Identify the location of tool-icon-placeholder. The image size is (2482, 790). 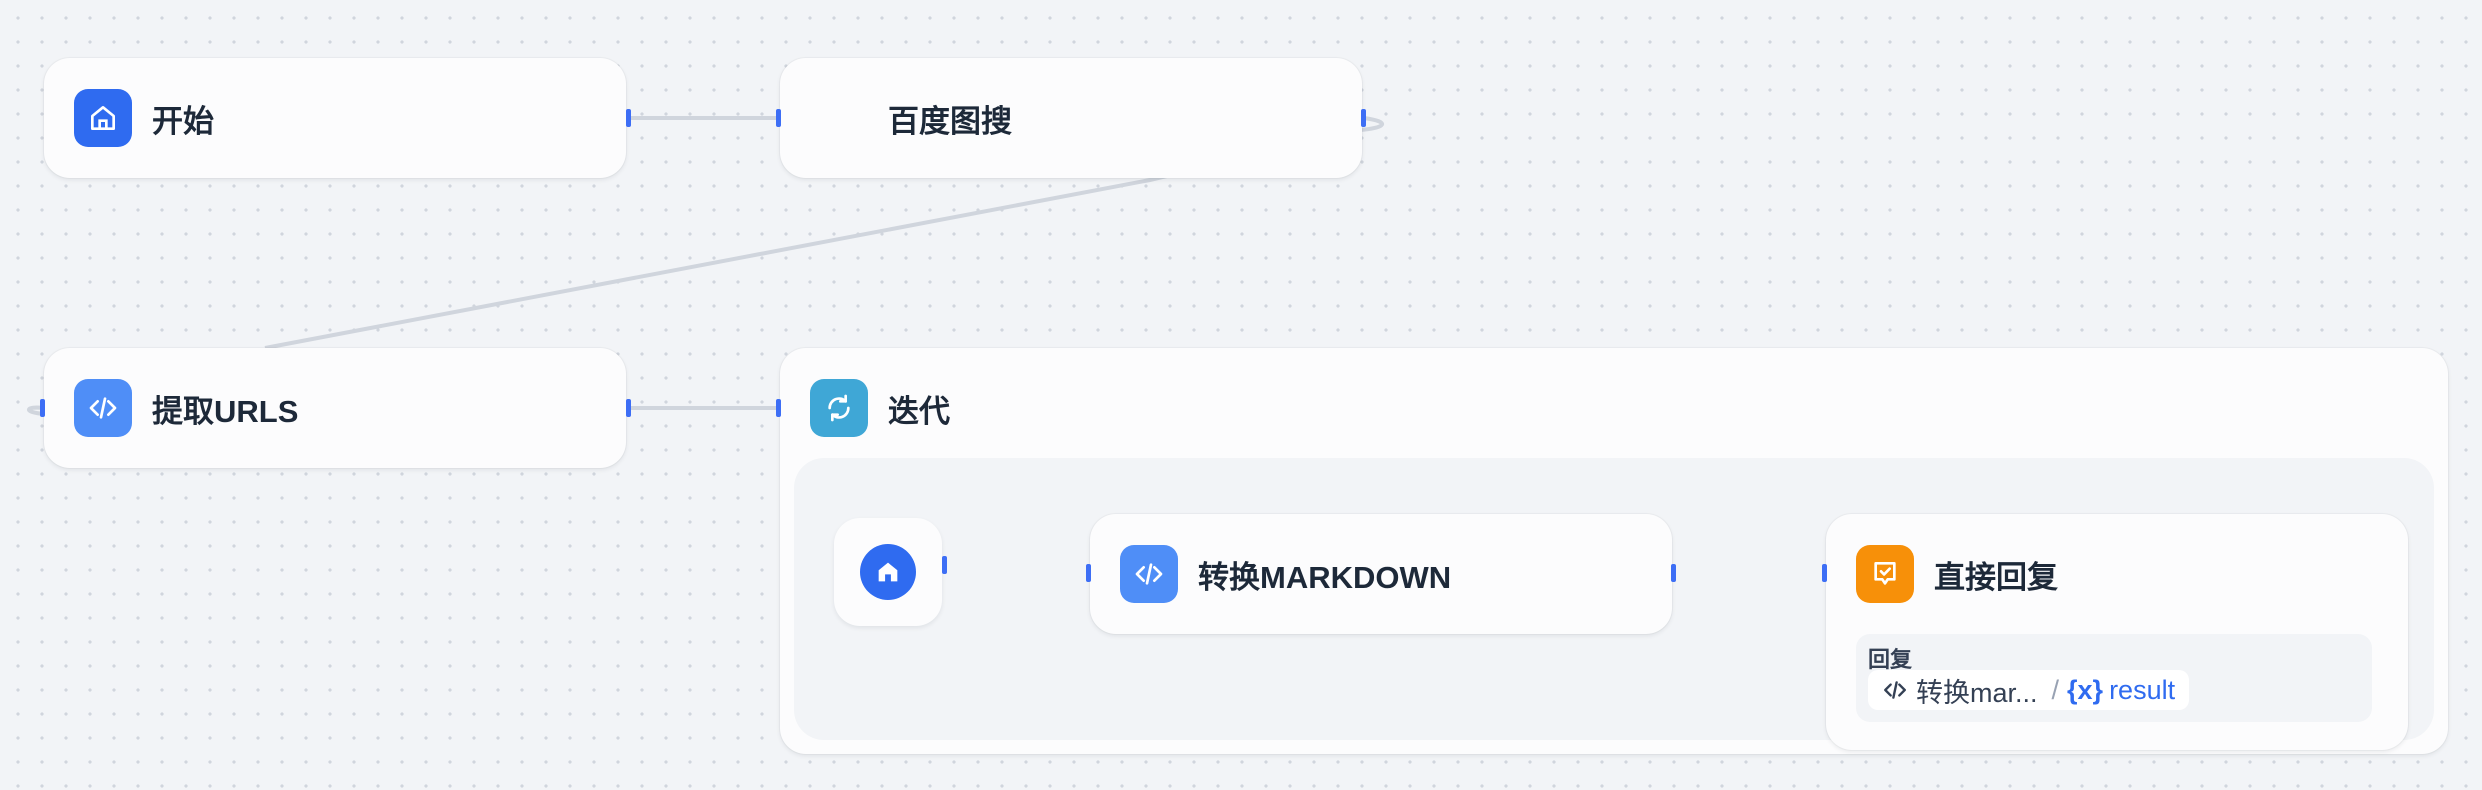
(839, 118).